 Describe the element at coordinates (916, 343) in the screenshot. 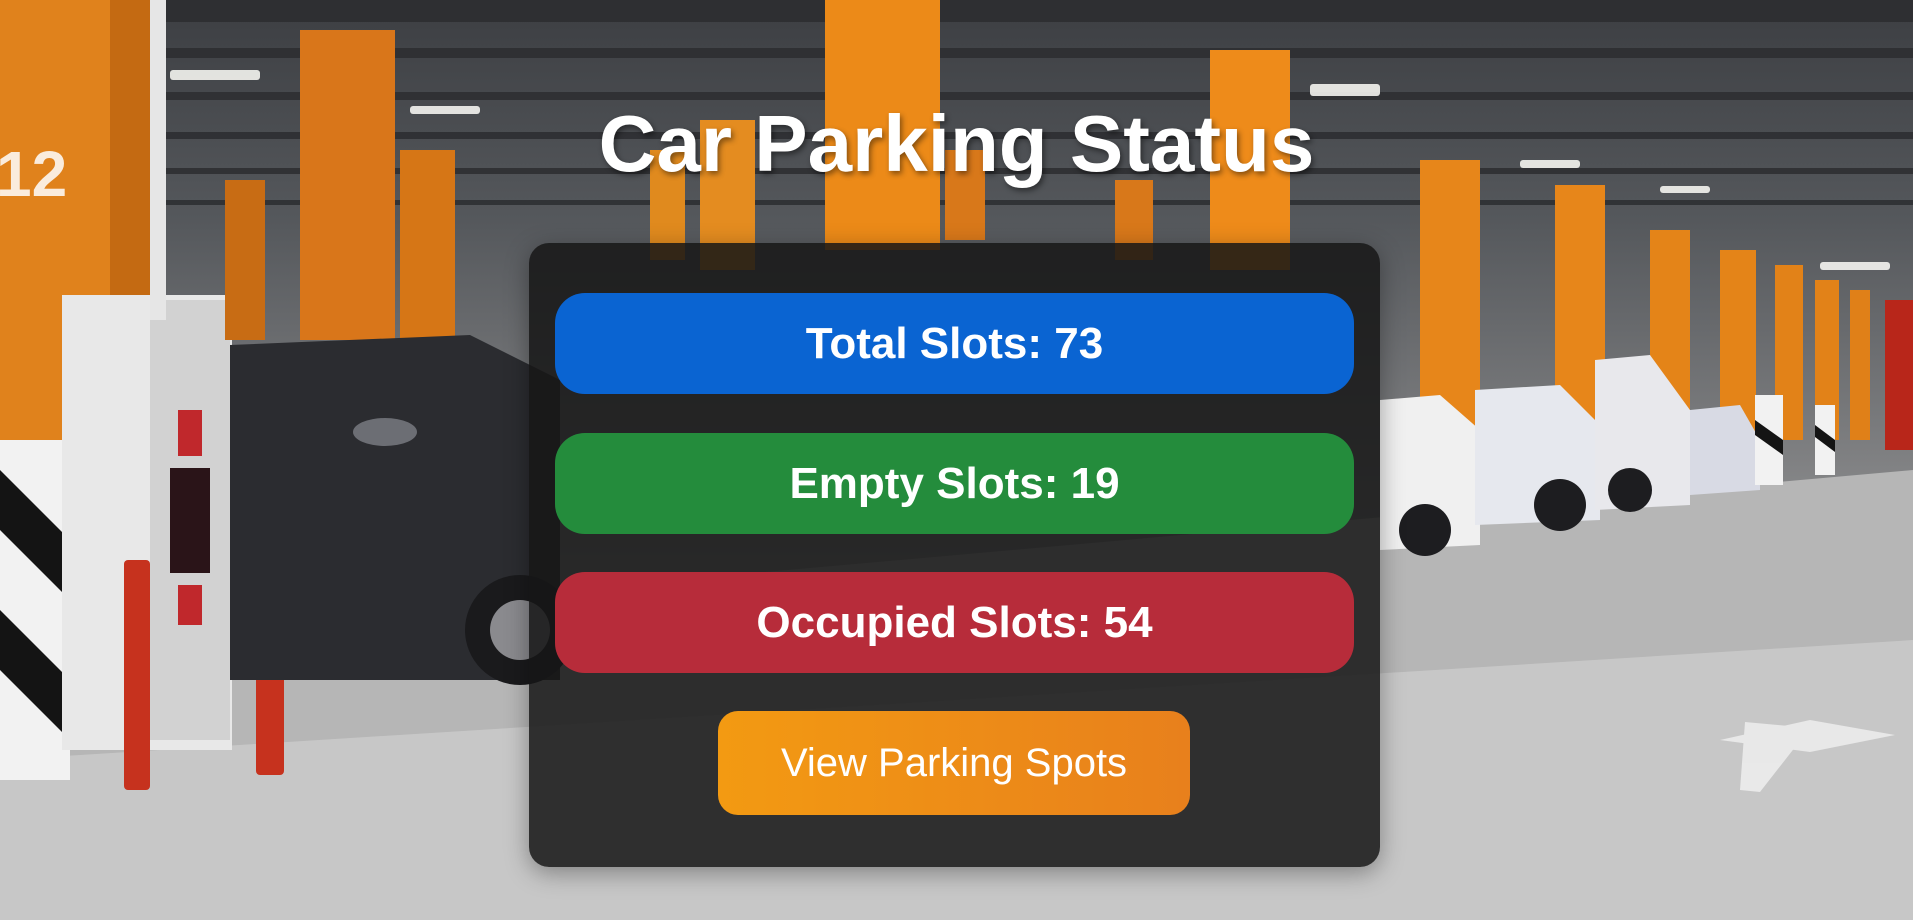

I see `total-slots-label: Total Slots` at that location.